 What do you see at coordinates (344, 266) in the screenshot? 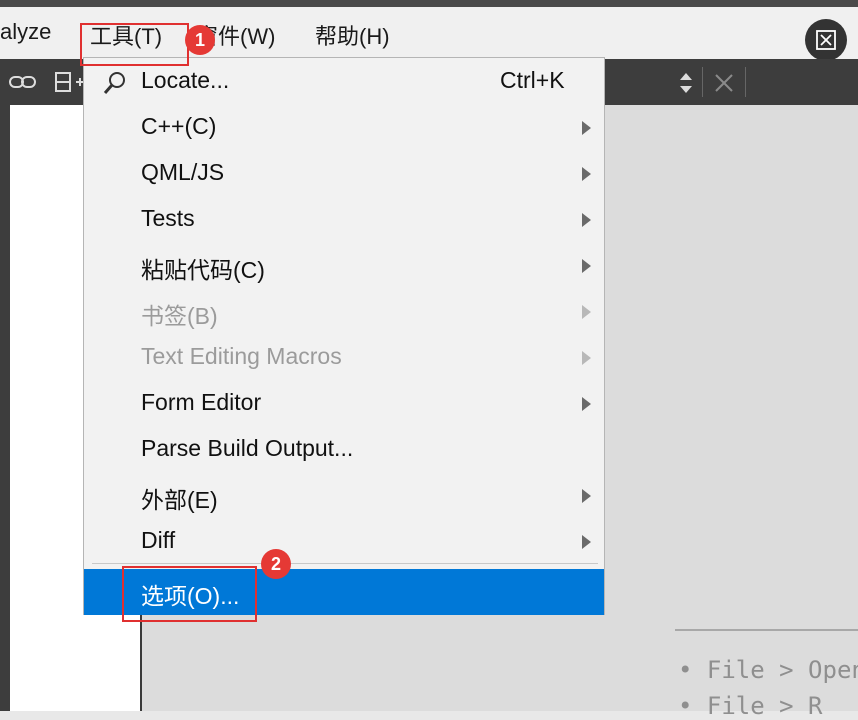
I see `menu-item-paste-code: 粘贴代码(C)` at bounding box center [344, 266].